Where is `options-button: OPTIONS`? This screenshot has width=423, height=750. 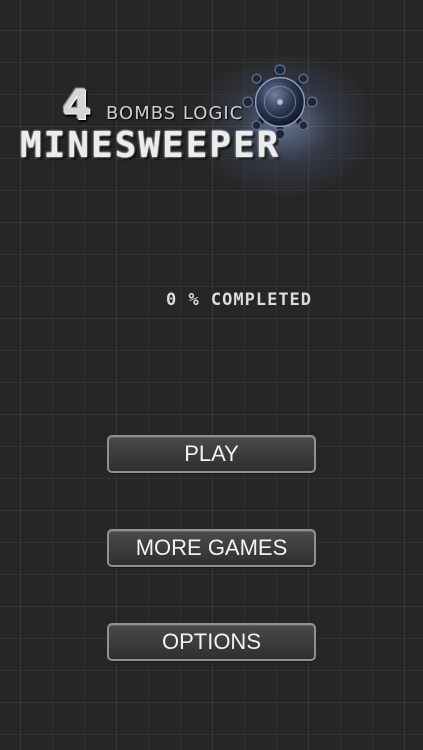
options-button: OPTIONS is located at coordinates (211, 642).